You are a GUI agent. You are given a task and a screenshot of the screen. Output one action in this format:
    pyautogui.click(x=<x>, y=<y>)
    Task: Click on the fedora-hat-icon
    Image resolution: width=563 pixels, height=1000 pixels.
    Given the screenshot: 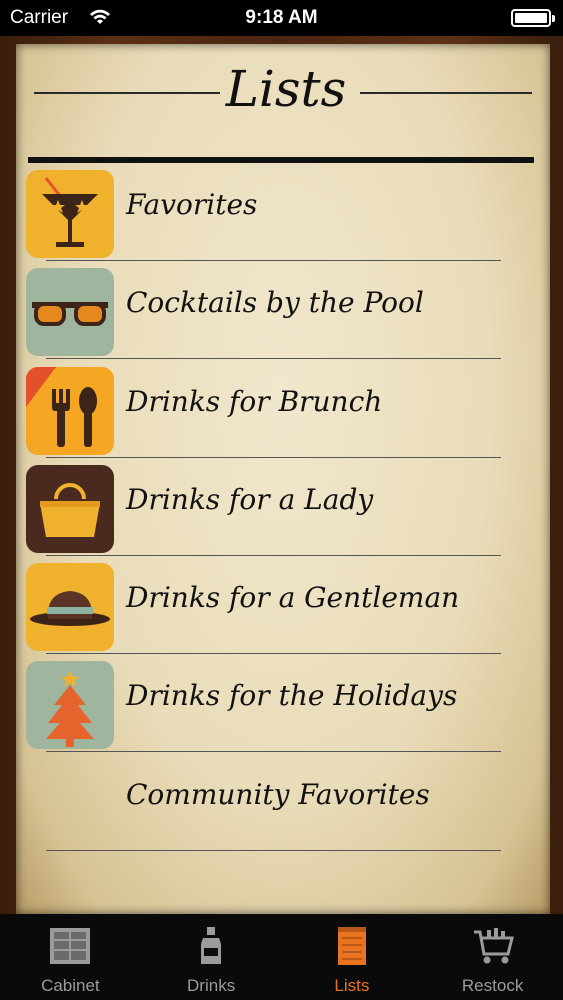 What is the action you would take?
    pyautogui.click(x=70, y=607)
    